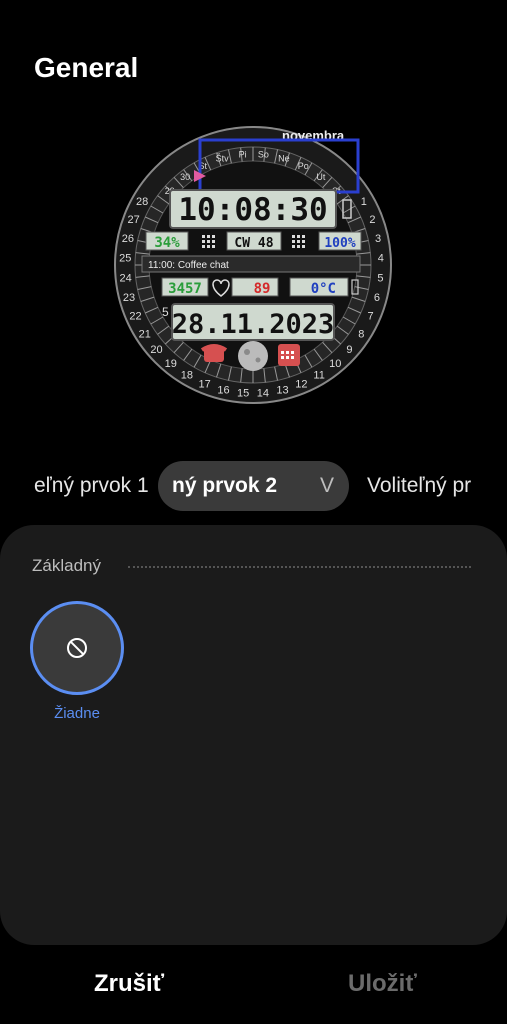 The height and width of the screenshot is (1024, 507). What do you see at coordinates (339, 243) in the screenshot?
I see `battery-right: 100%` at bounding box center [339, 243].